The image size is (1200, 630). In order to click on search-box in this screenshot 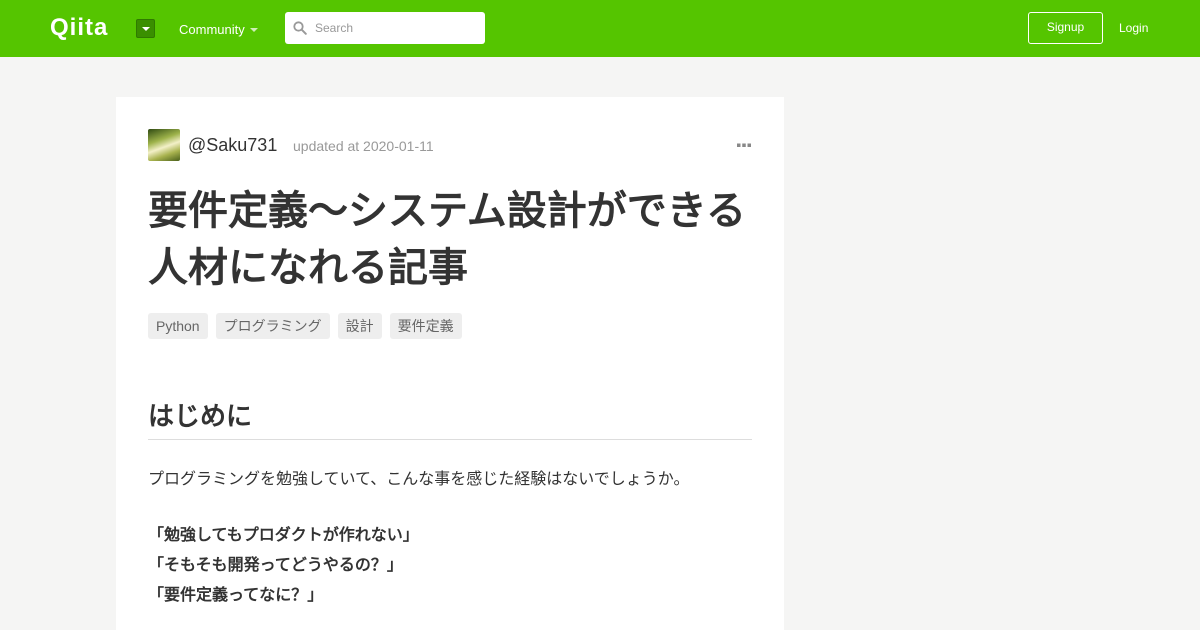, I will do `click(385, 28)`.